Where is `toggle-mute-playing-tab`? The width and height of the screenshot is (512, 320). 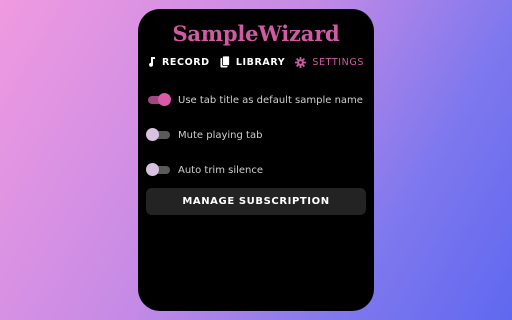
toggle-mute-playing-tab is located at coordinates (158, 135).